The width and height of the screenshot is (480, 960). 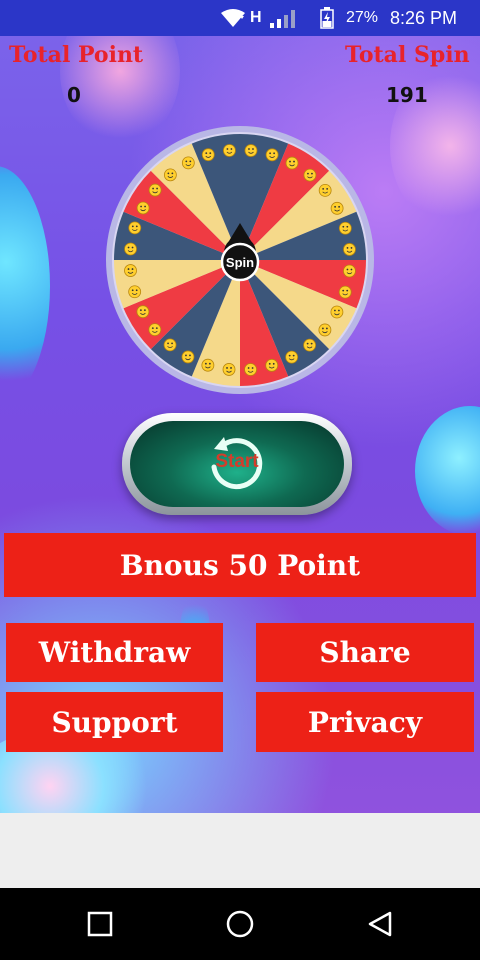 I want to click on battery-icon, so click(x=327, y=18).